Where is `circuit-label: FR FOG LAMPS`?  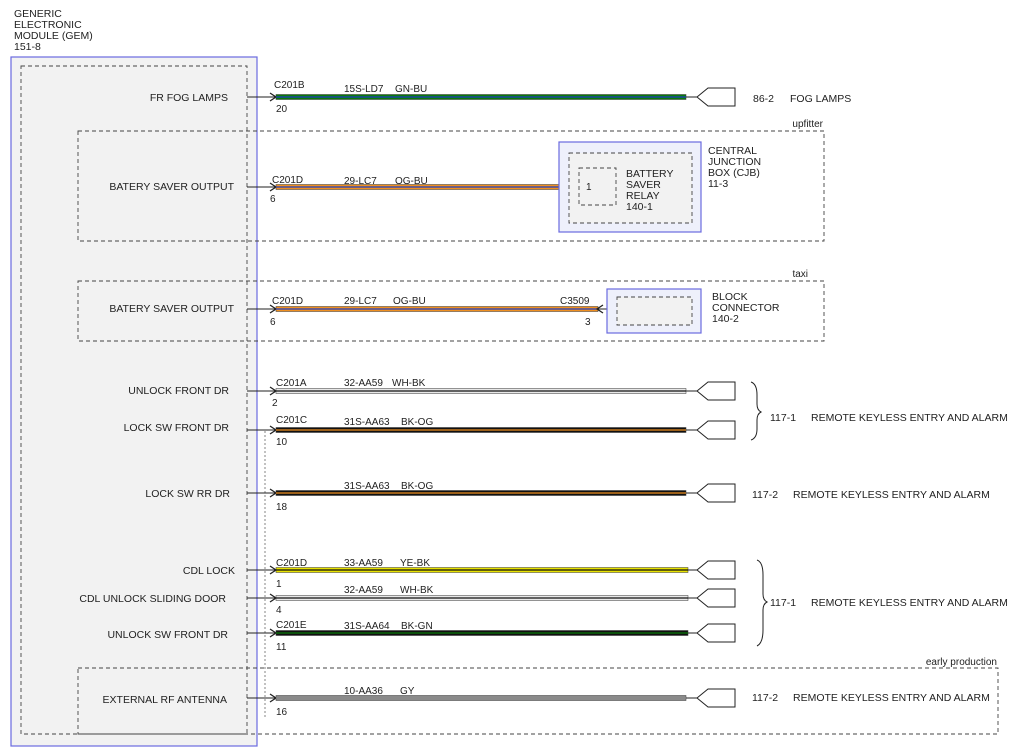
circuit-label: FR FOG LAMPS is located at coordinates (189, 98).